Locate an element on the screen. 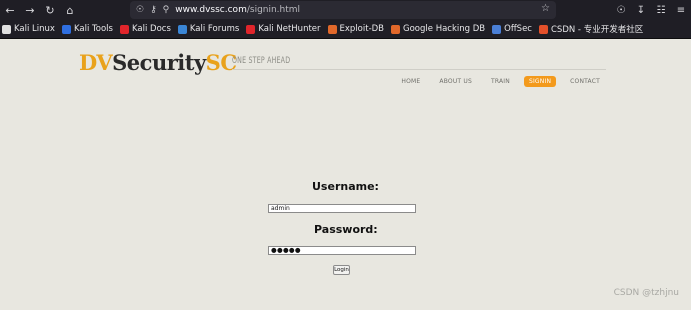 The image size is (691, 310). bookmark-offsec: OffSec is located at coordinates (512, 29).